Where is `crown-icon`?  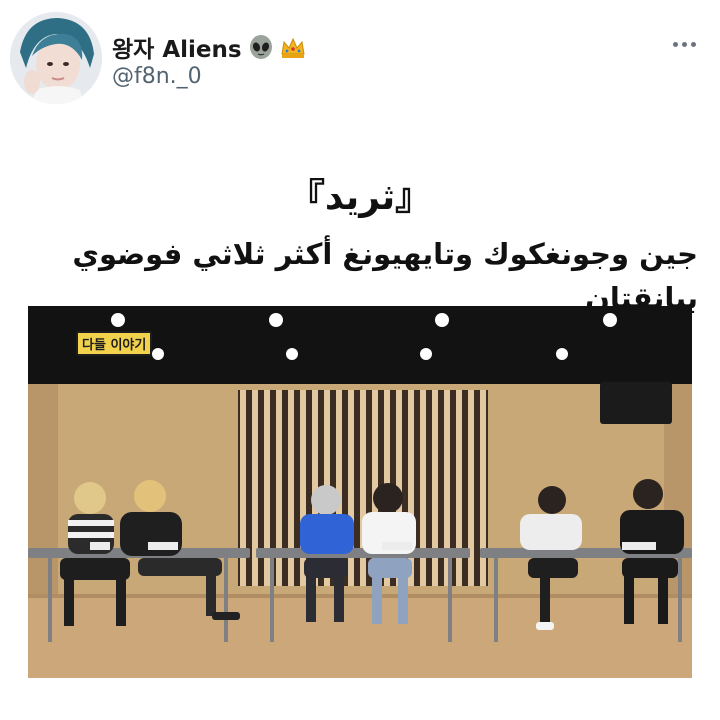 crown-icon is located at coordinates (292, 47).